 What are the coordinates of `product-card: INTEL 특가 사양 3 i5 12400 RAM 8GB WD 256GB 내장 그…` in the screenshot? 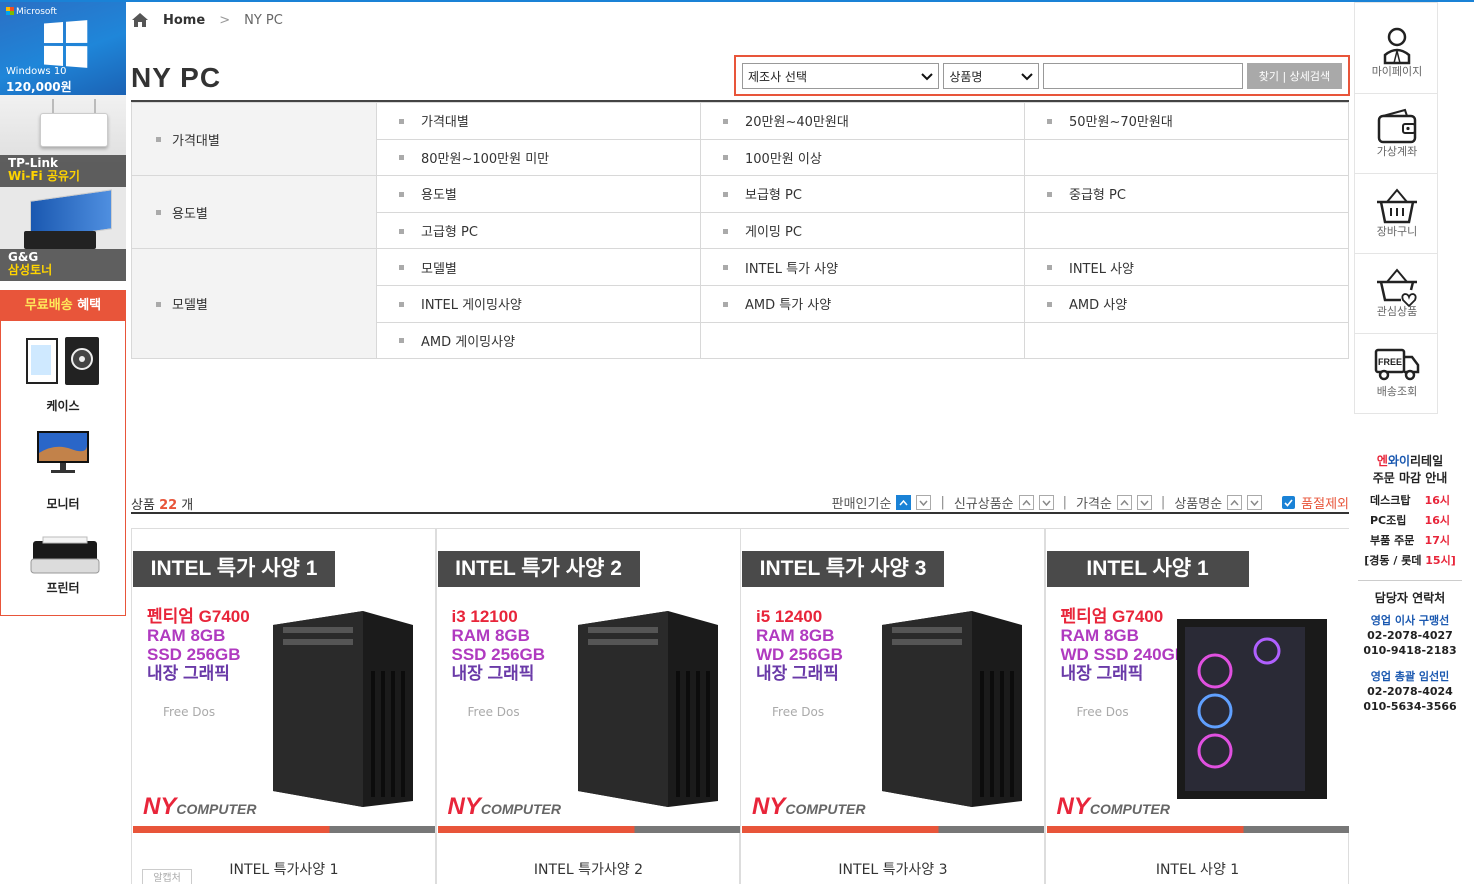 It's located at (892, 706).